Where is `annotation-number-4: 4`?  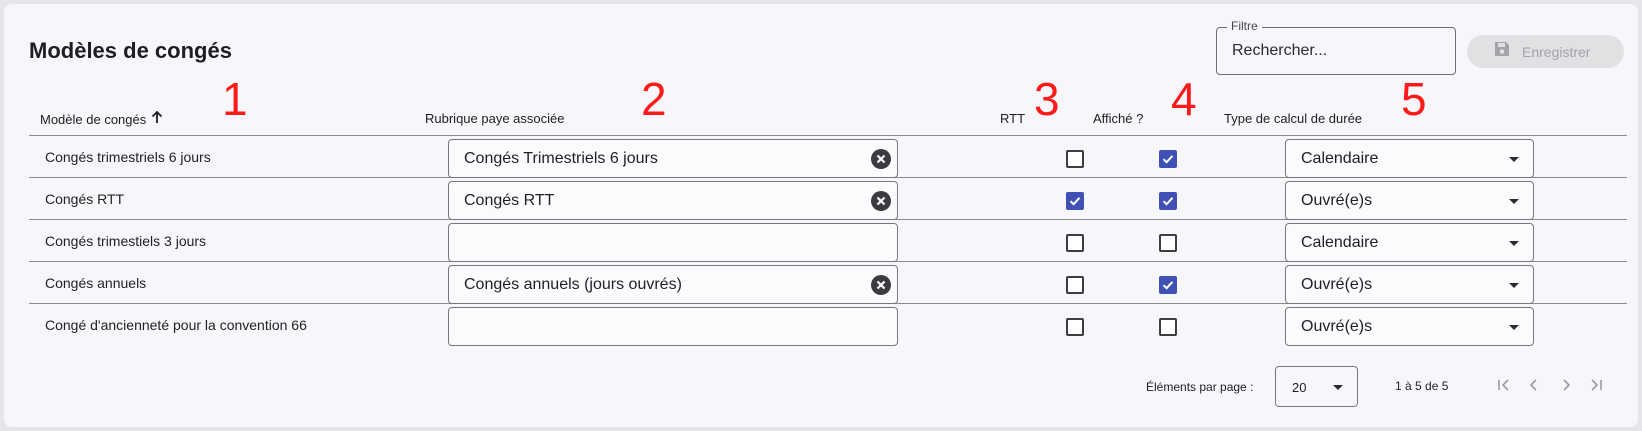 annotation-number-4: 4 is located at coordinates (1184, 99).